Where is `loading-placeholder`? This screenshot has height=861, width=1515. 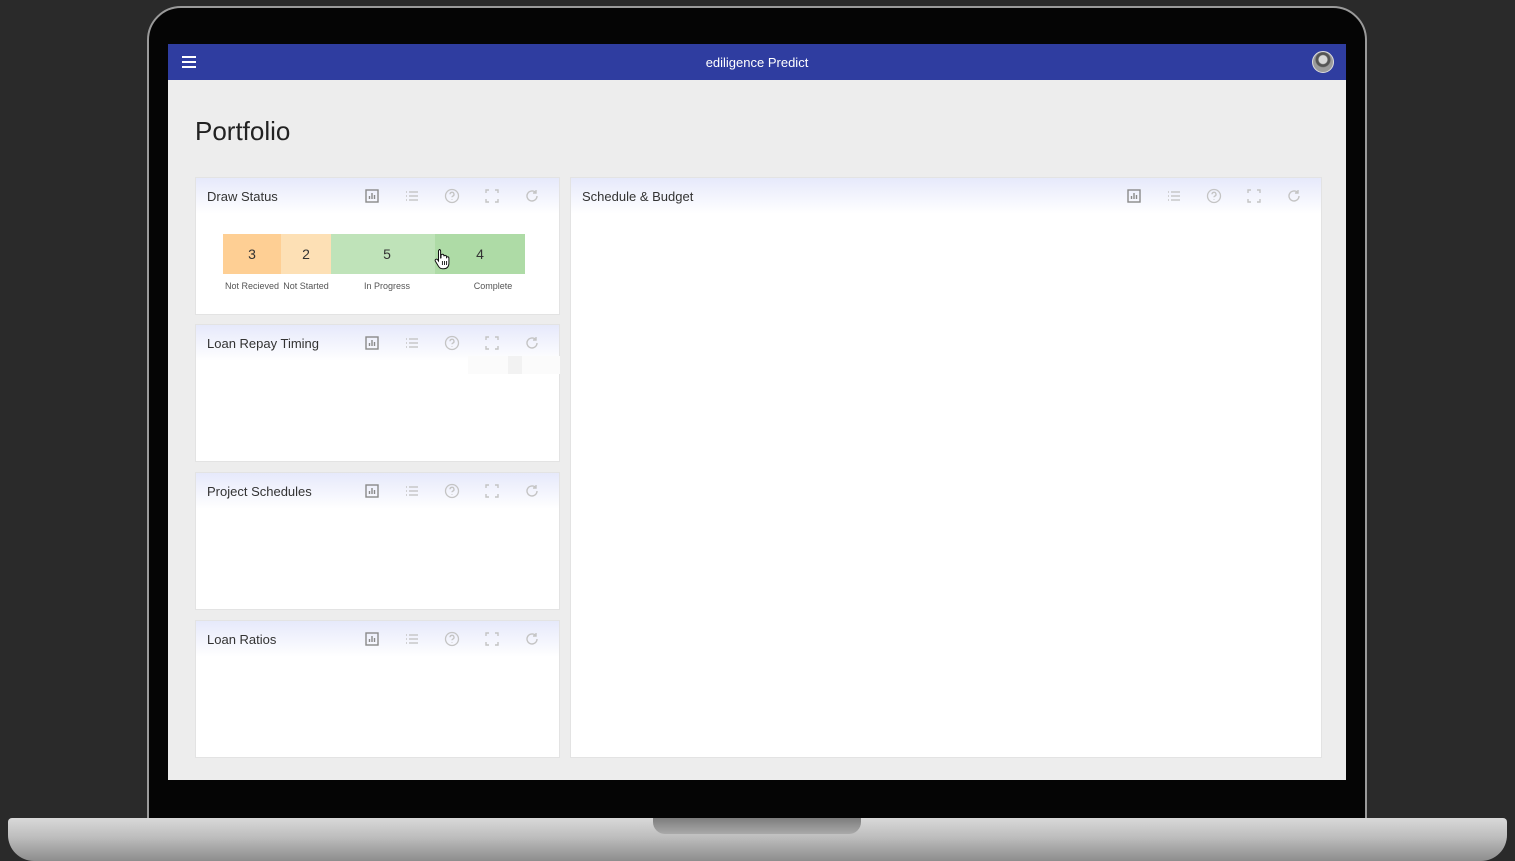 loading-placeholder is located at coordinates (514, 365).